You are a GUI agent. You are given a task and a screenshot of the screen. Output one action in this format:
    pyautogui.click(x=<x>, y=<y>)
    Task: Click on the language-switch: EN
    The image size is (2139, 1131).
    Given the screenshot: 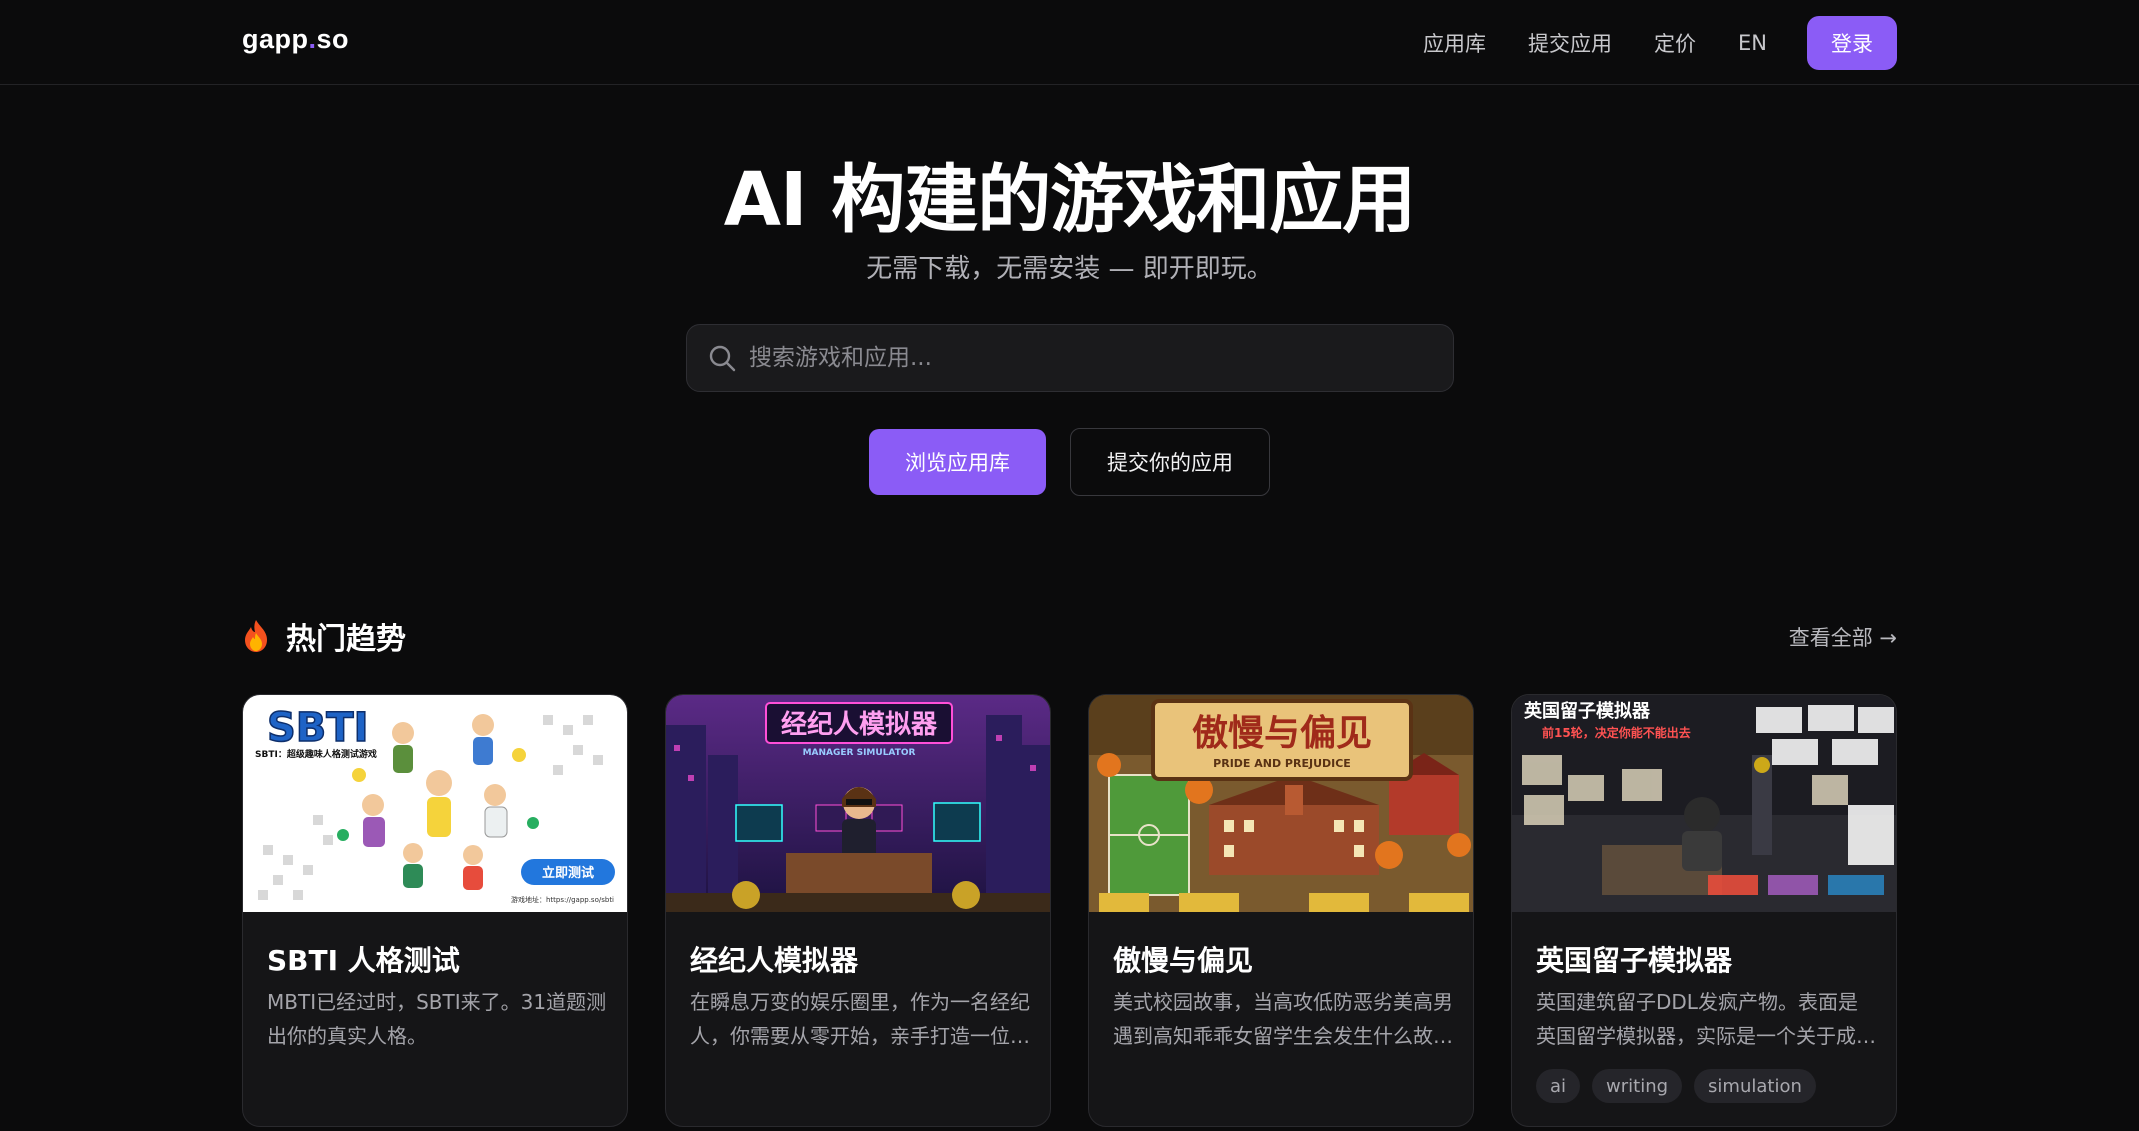 What is the action you would take?
    pyautogui.click(x=1752, y=43)
    